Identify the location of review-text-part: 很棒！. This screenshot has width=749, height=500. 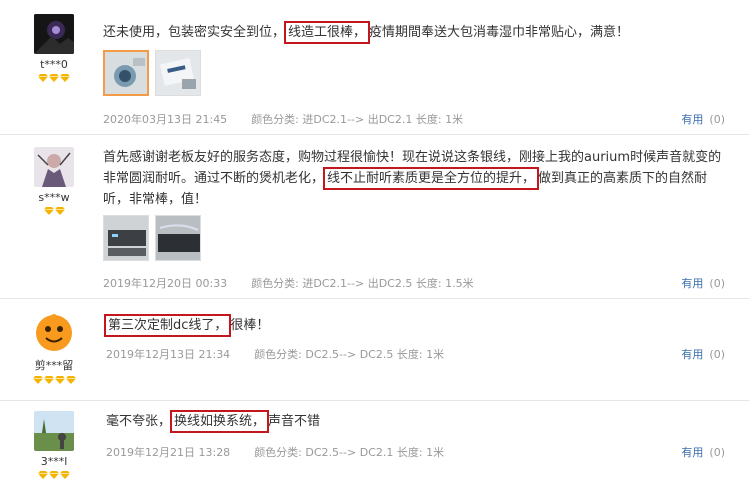
(250, 325).